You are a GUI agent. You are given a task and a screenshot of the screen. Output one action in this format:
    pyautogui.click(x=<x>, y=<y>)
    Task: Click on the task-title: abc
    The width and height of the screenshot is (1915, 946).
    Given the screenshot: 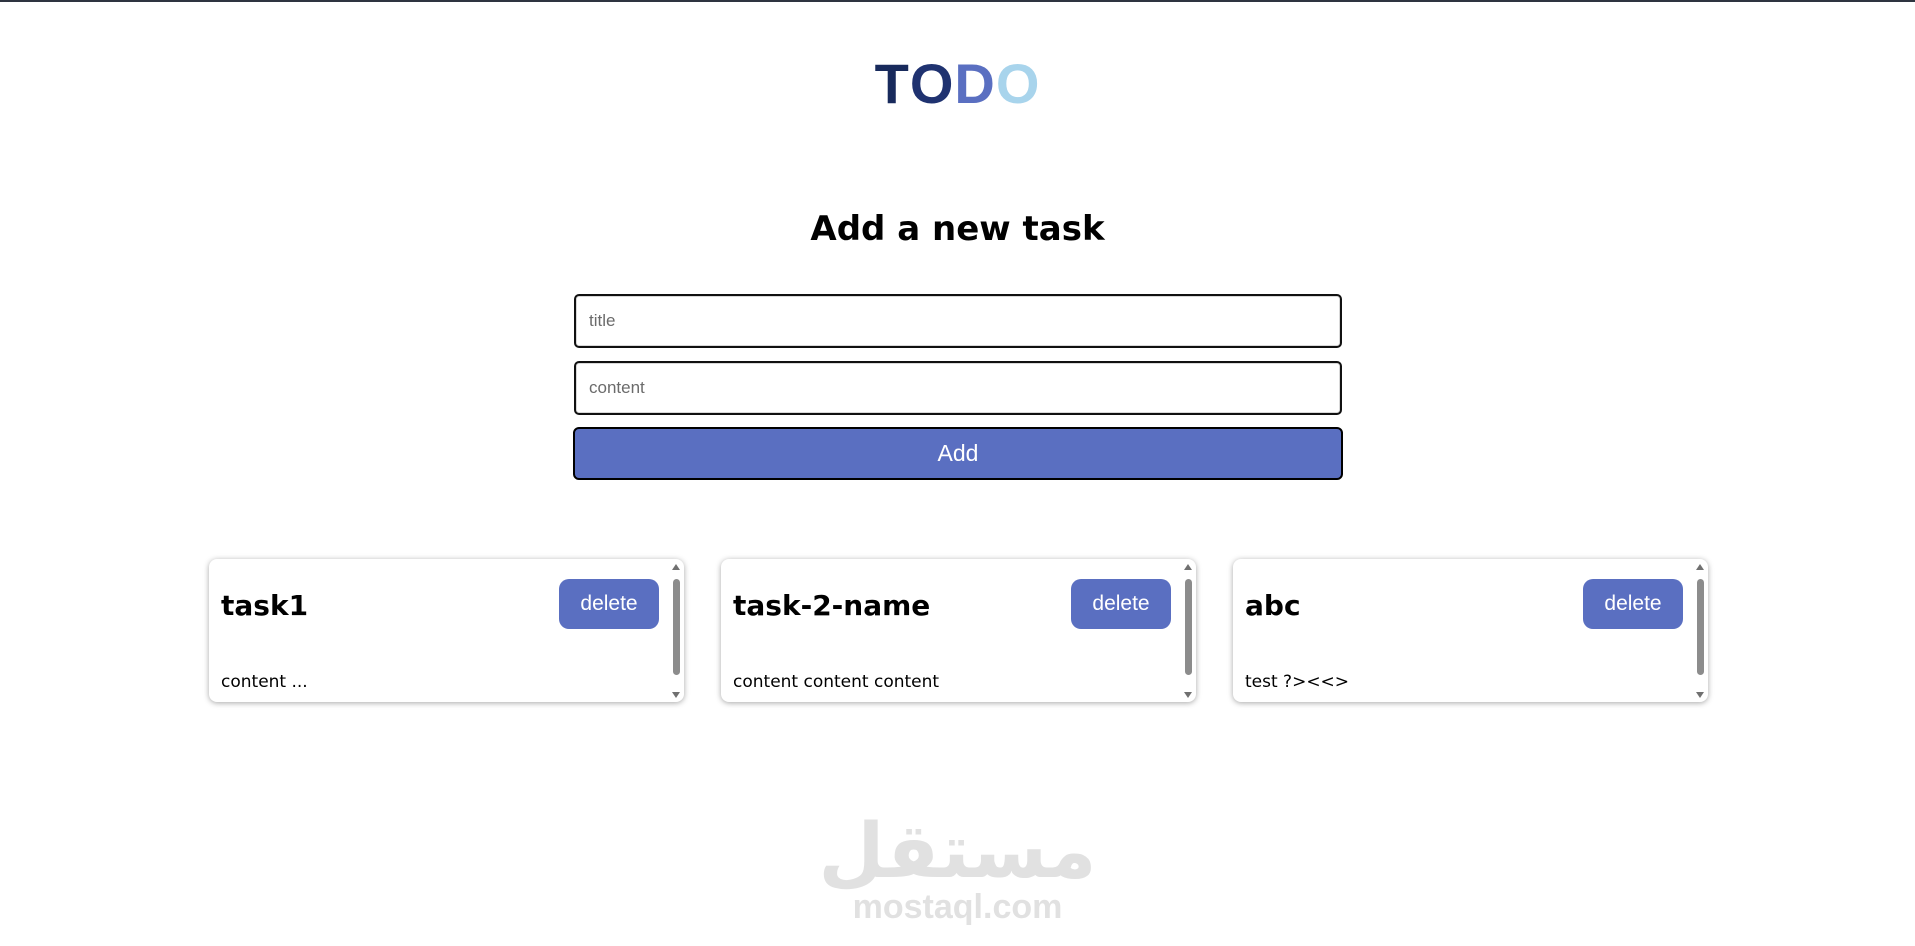 What is the action you would take?
    pyautogui.click(x=1273, y=605)
    